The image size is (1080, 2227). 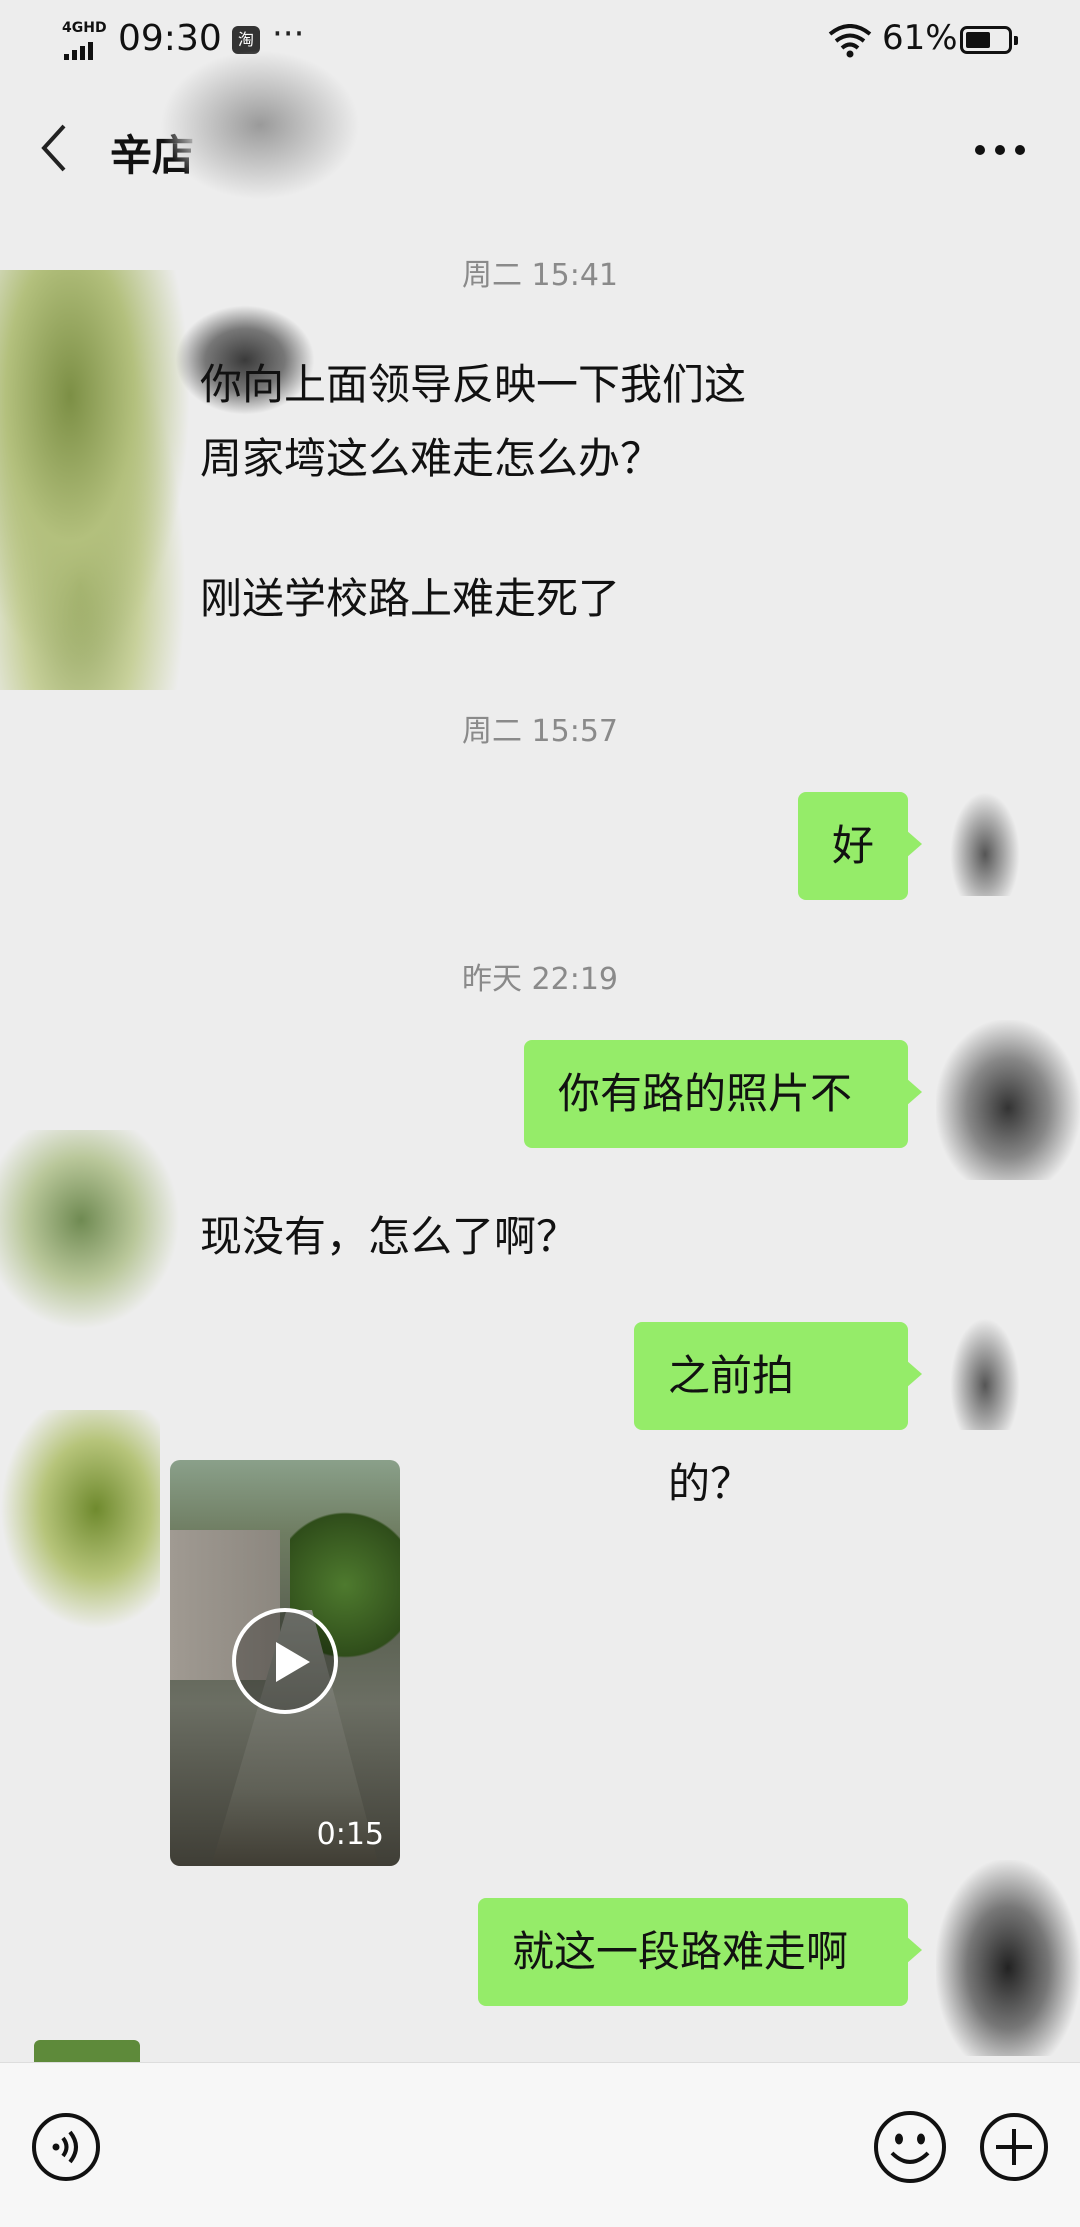 What do you see at coordinates (540, 2144) in the screenshot?
I see `input-bar` at bounding box center [540, 2144].